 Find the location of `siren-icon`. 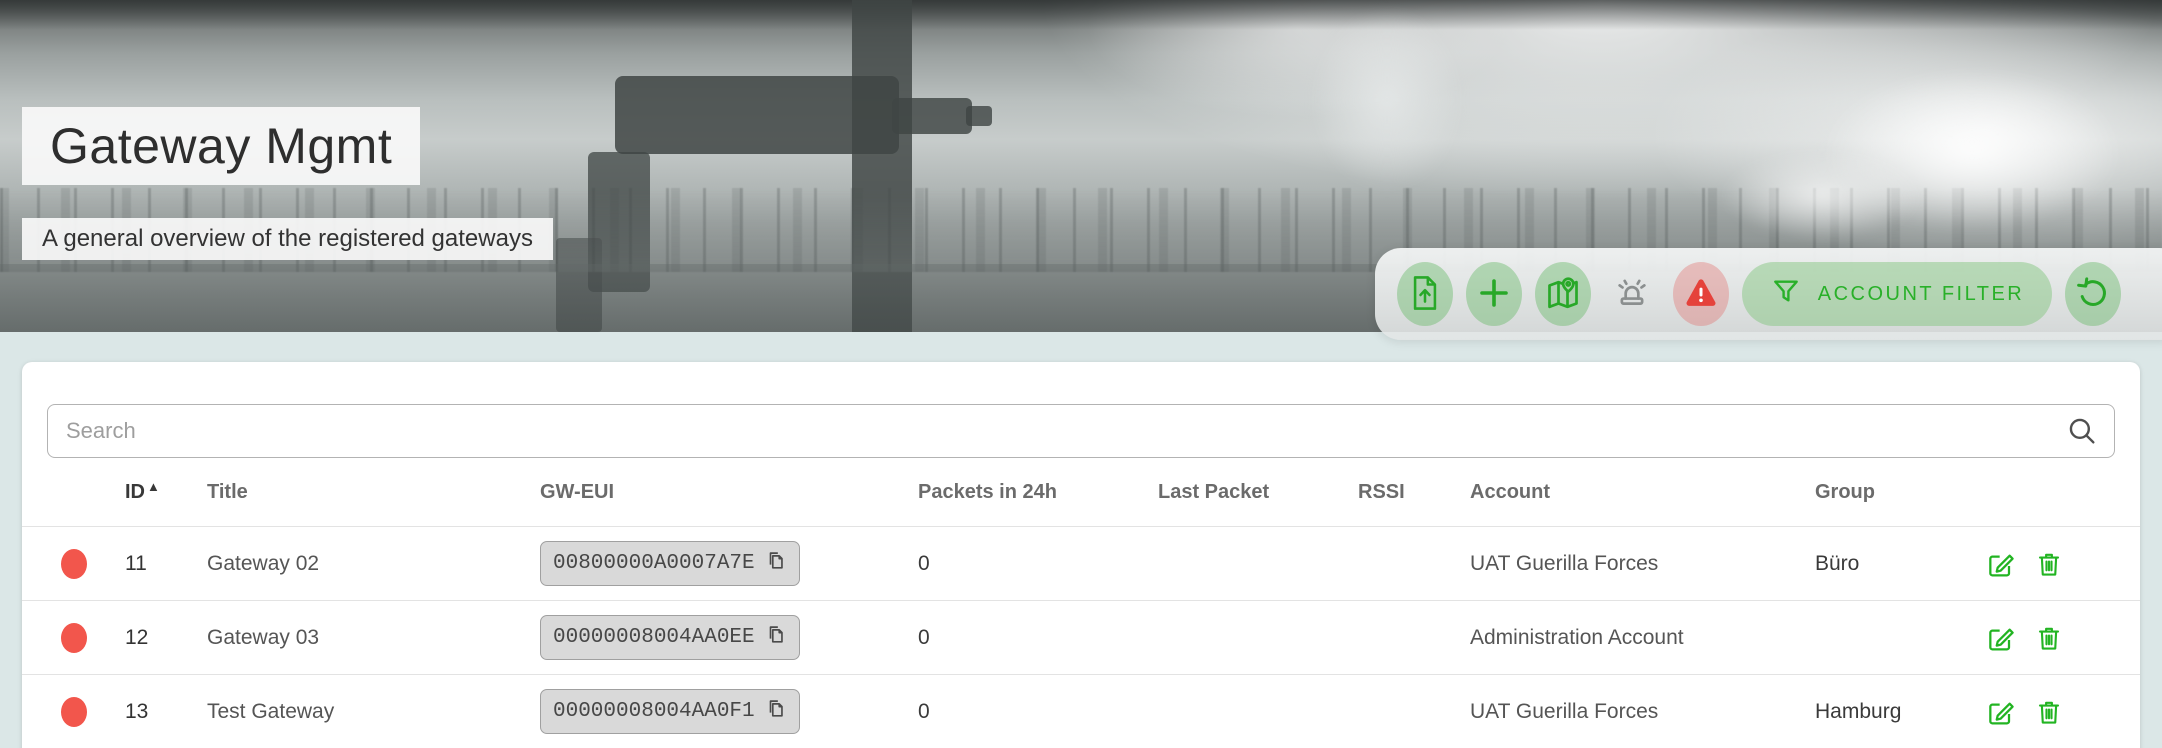

siren-icon is located at coordinates (1632, 294).